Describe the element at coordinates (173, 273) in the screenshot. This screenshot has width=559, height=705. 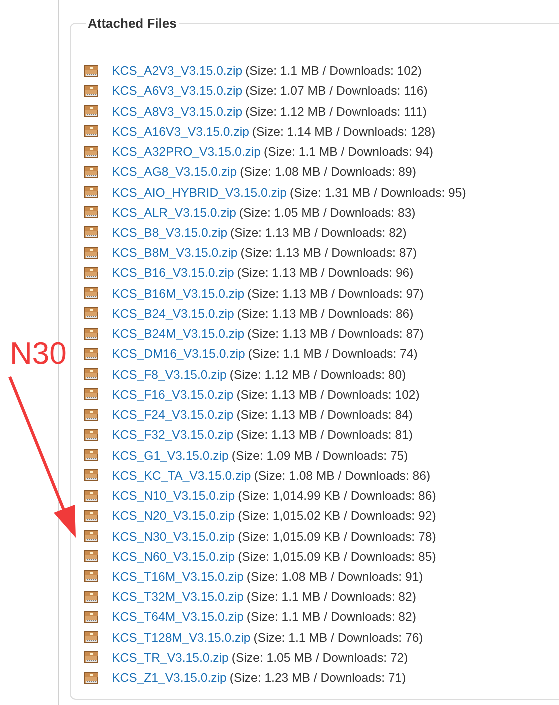
I see `file-link: KCS_B16_V3.15.0.zip` at that location.